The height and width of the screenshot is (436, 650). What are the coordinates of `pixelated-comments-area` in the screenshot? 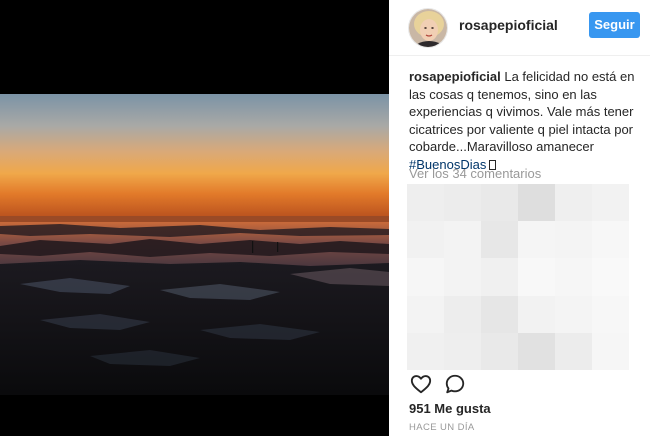 It's located at (518, 277).